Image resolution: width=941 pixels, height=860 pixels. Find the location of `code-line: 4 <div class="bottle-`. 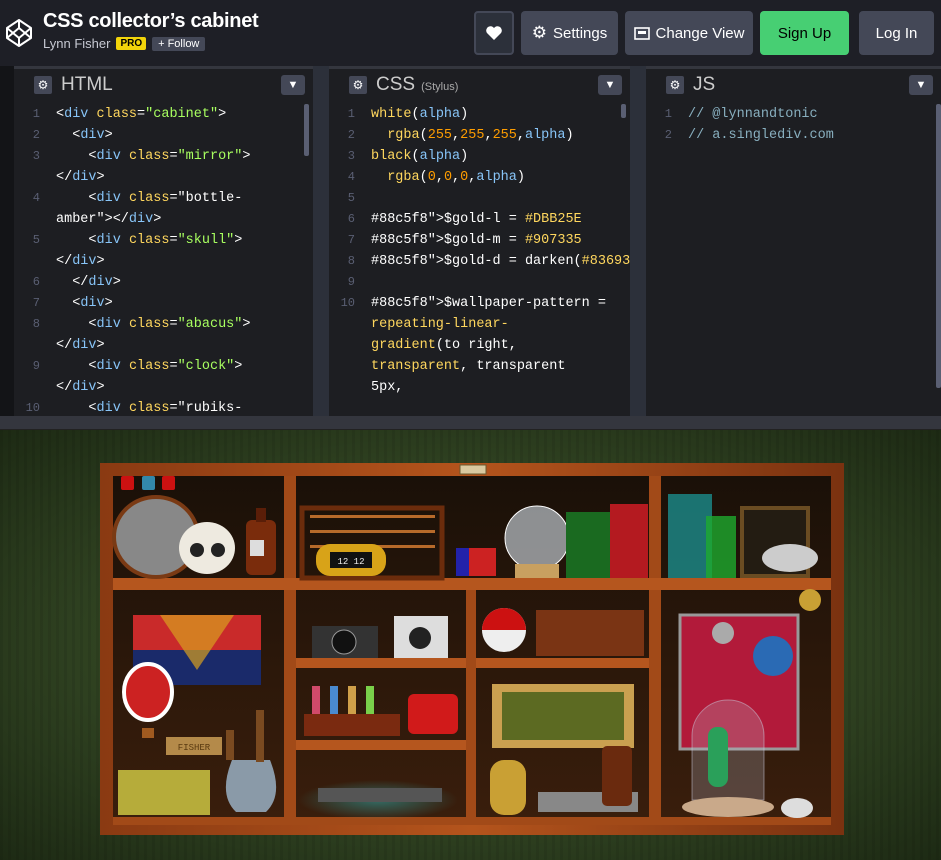

code-line: 4 <div class="bottle- is located at coordinates (163, 198).